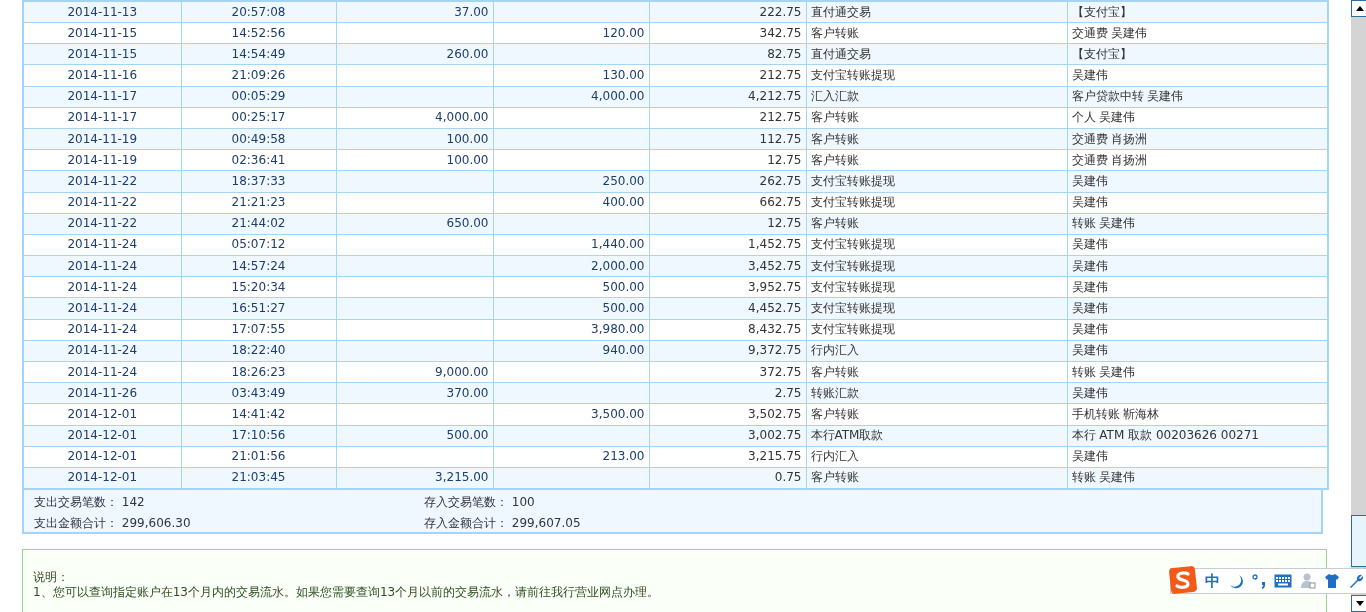 The height and width of the screenshot is (612, 1366). What do you see at coordinates (102, 12) in the screenshot?
I see `table-cell: 2014-11-13` at bounding box center [102, 12].